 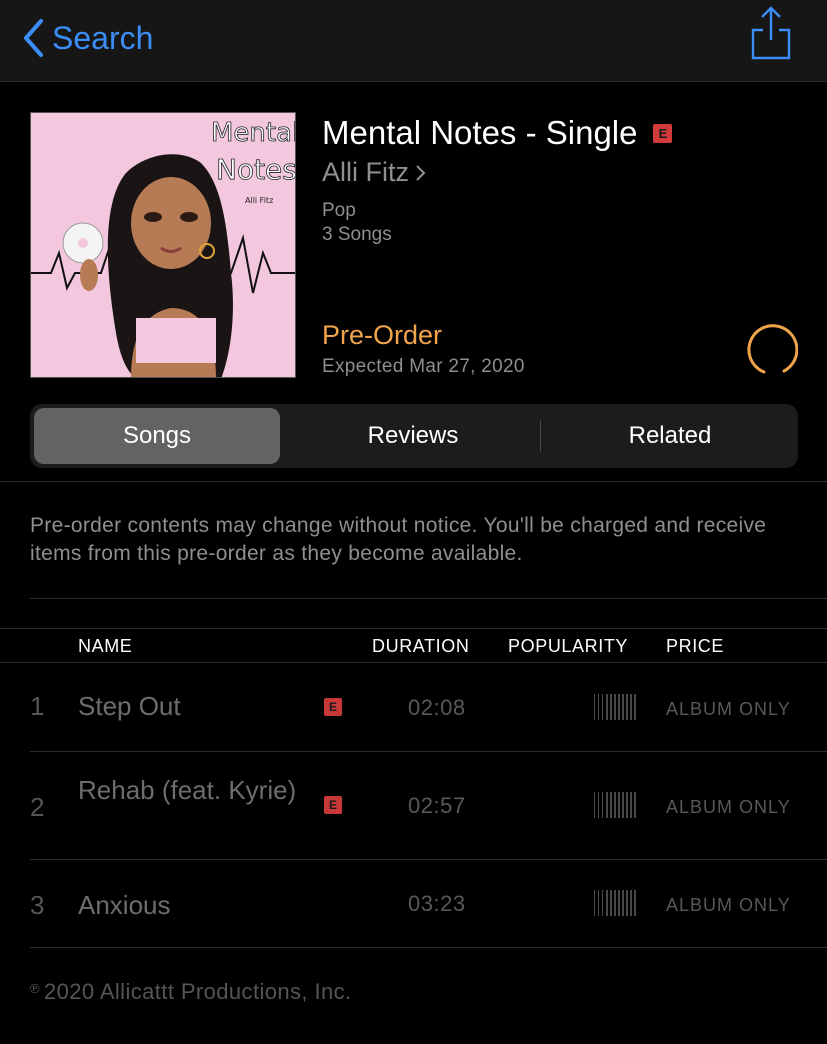 I want to click on column-header-price: PRICE, so click(x=695, y=646).